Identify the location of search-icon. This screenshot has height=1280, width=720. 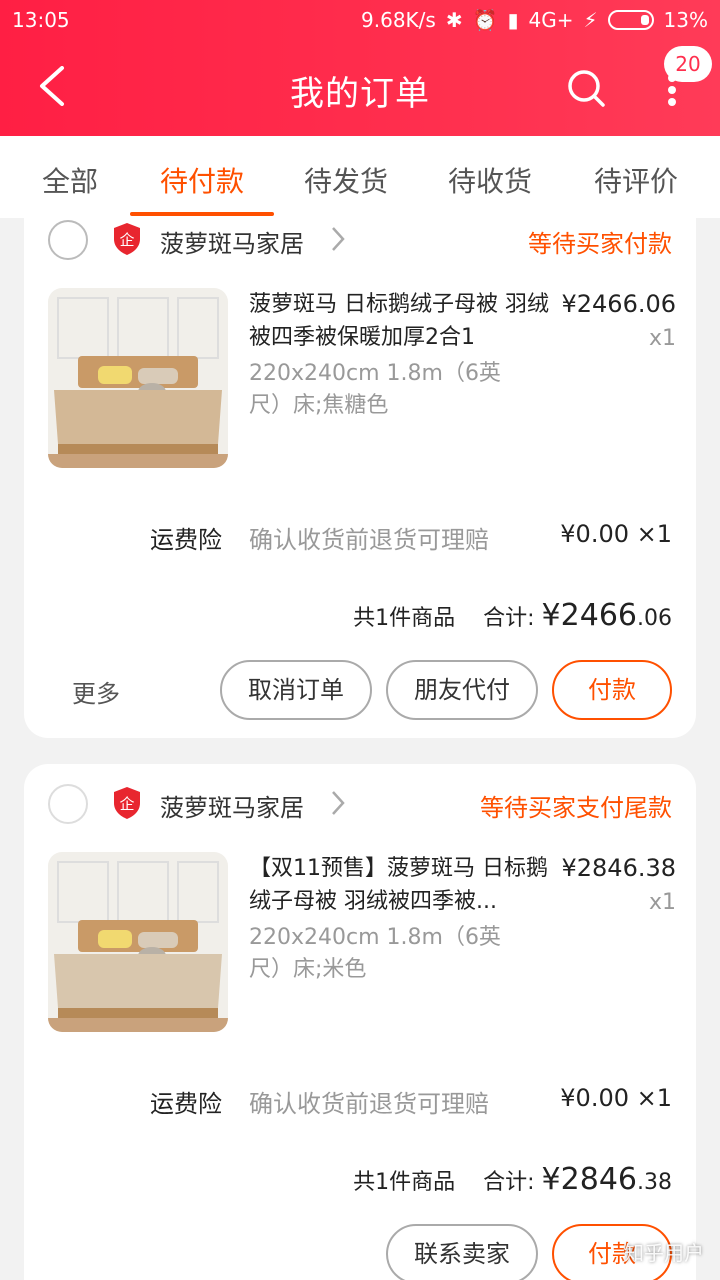
(586, 88).